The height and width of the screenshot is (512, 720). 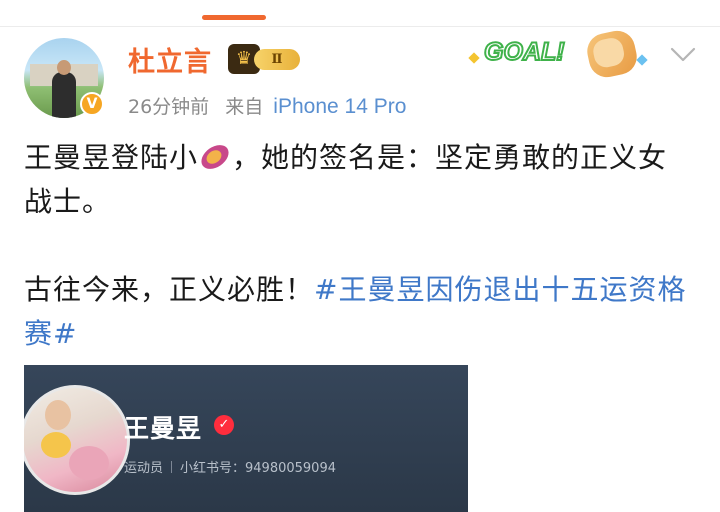 What do you see at coordinates (612, 54) in the screenshot?
I see `thumbs-up-icon` at bounding box center [612, 54].